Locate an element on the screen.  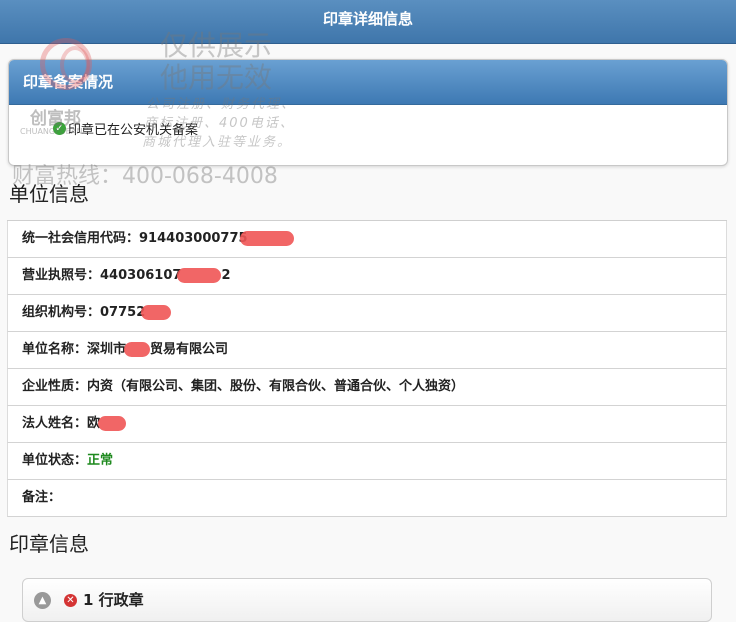
record-panel-title: 印章备案情况 is located at coordinates (368, 82).